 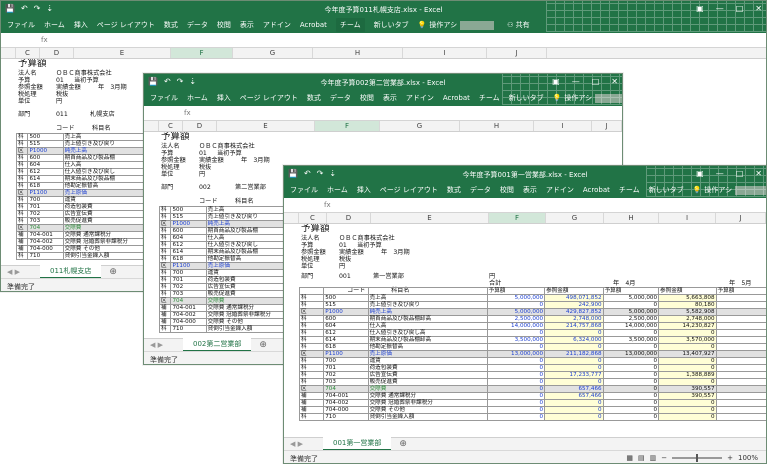 What do you see at coordinates (454, 190) in the screenshot?
I see `tab-formulas: 数式` at bounding box center [454, 190].